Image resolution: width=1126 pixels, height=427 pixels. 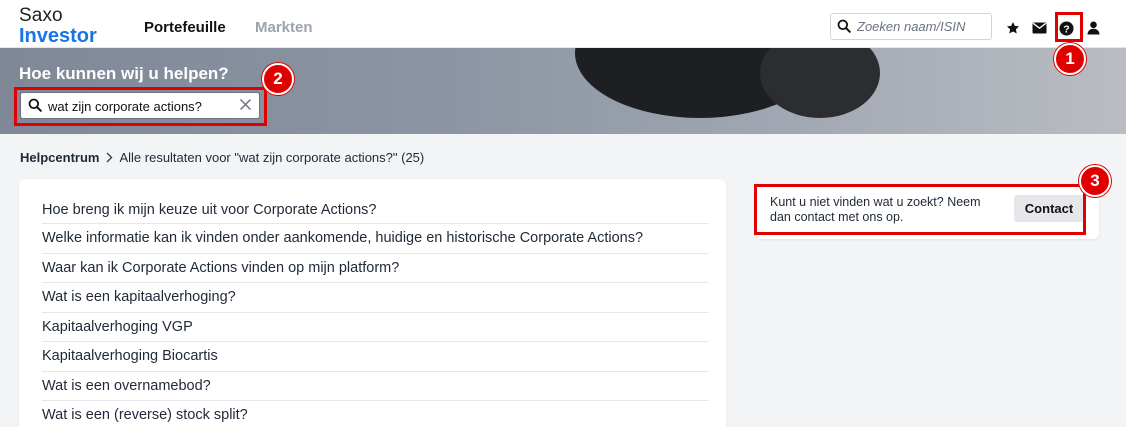 I want to click on user-icon, so click(x=1093, y=28).